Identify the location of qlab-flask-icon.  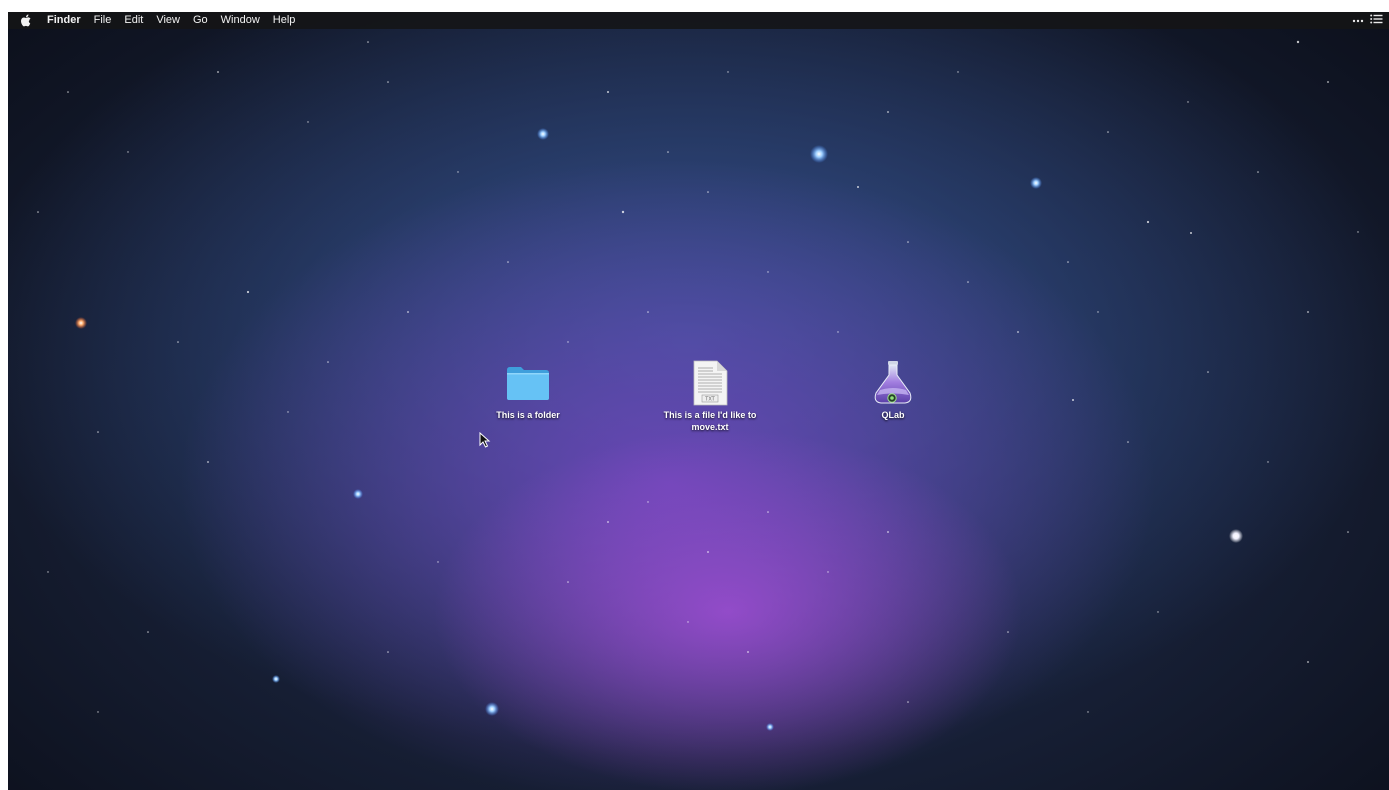
(893, 383).